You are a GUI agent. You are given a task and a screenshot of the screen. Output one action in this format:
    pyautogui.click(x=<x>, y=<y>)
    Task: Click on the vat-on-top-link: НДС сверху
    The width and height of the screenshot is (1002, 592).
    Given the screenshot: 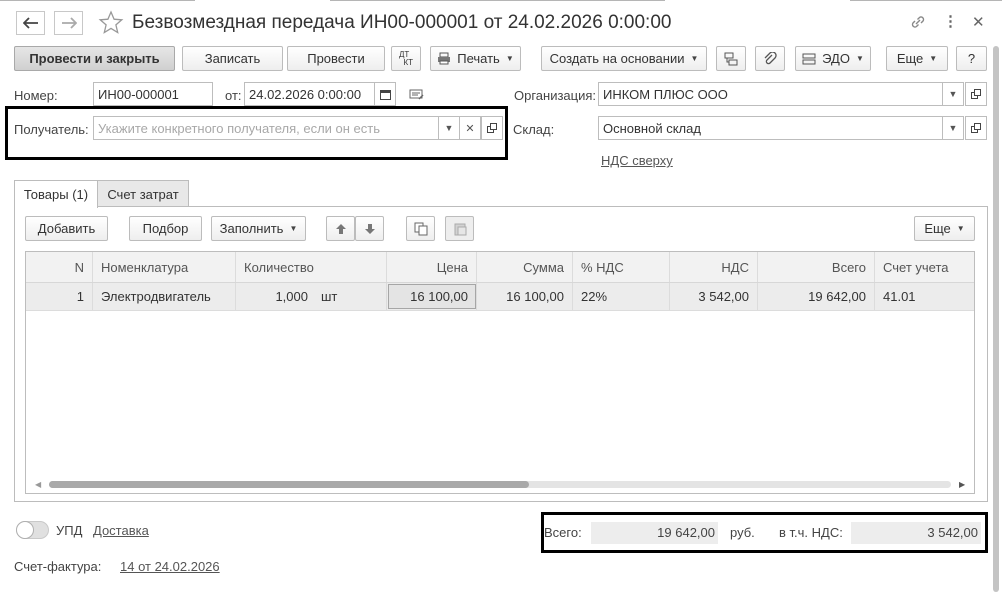 What is the action you would take?
    pyautogui.click(x=637, y=160)
    